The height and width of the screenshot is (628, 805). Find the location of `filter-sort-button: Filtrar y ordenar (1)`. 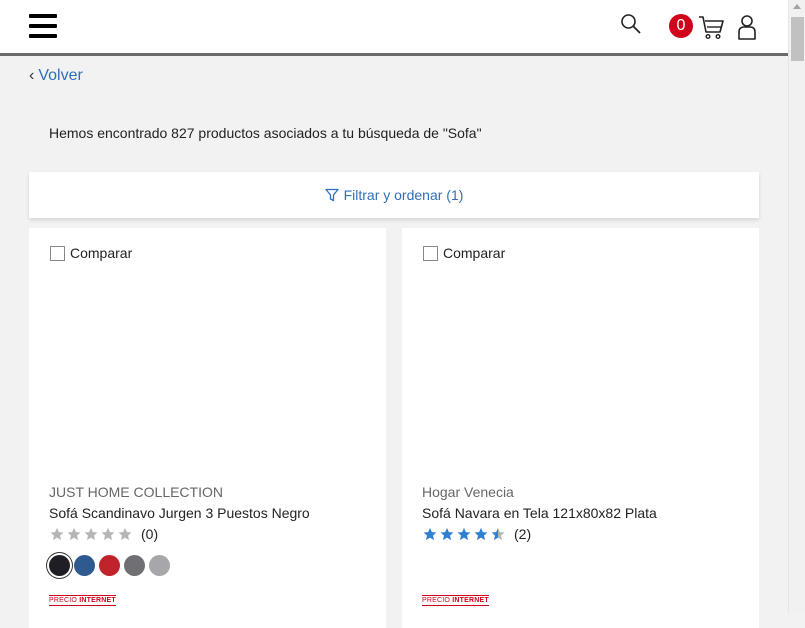

filter-sort-button: Filtrar y ordenar (1) is located at coordinates (394, 195).